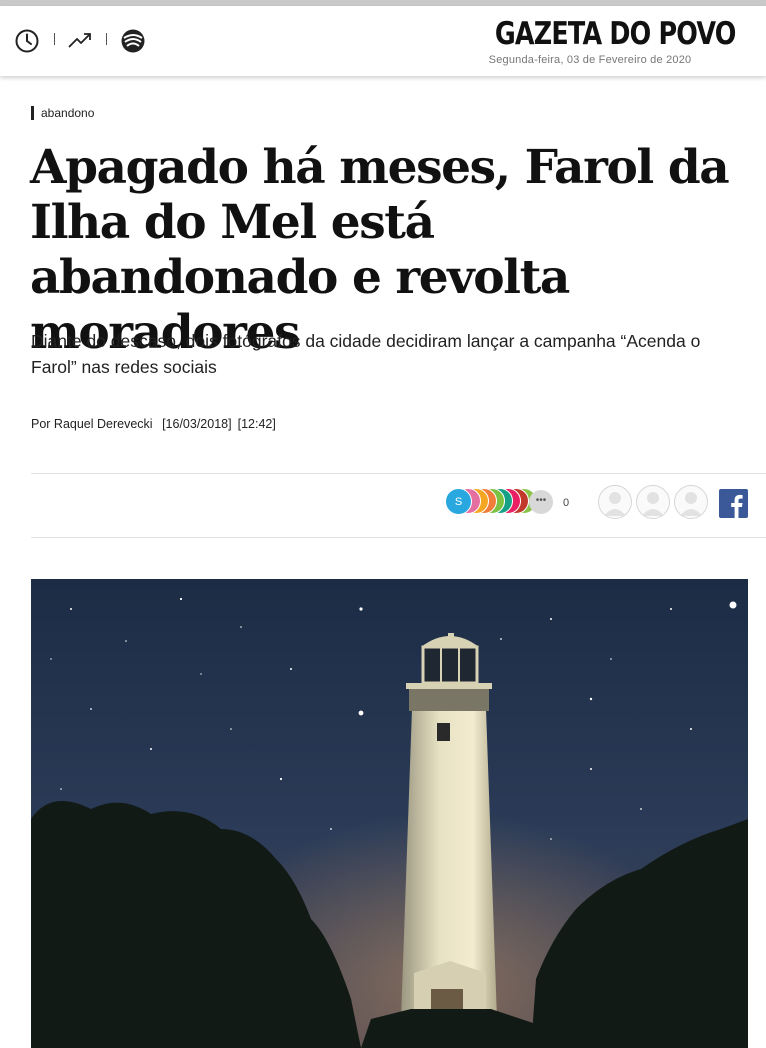  I want to click on clock-icon, so click(27, 41).